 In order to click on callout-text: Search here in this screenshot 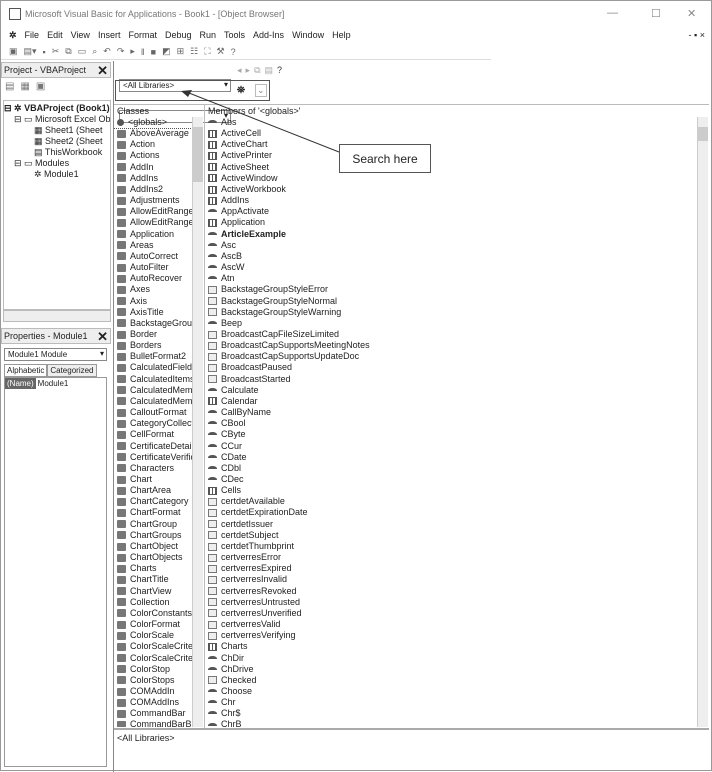, I will do `click(385, 158)`.